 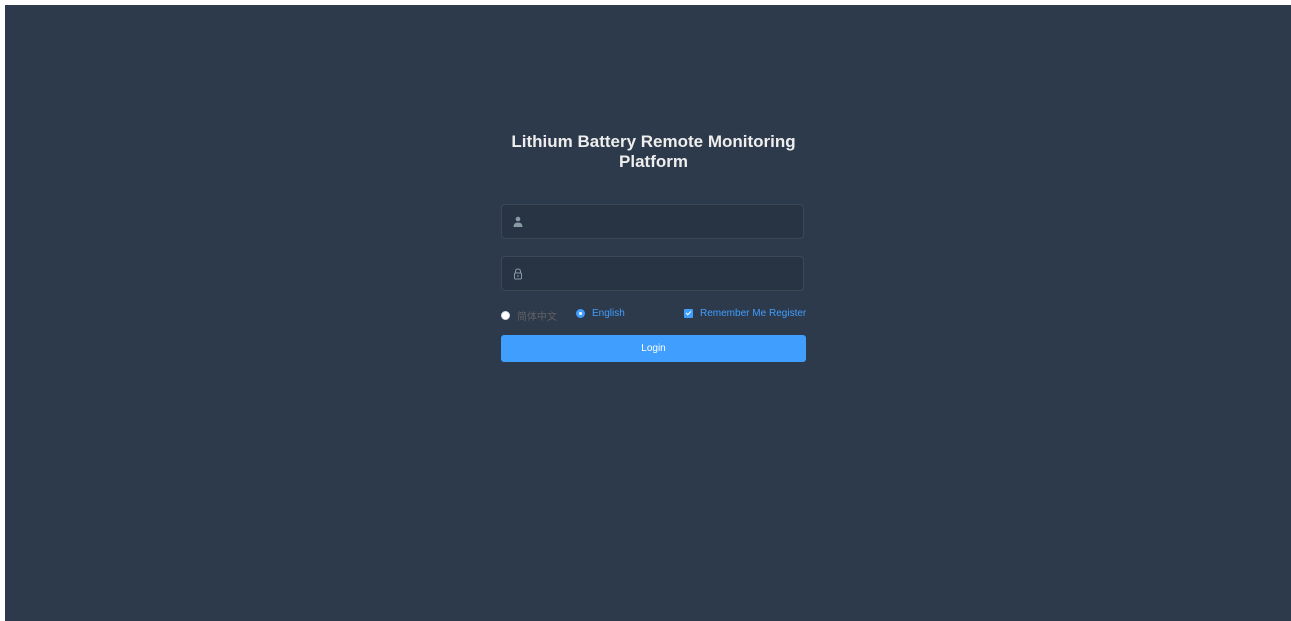 What do you see at coordinates (653, 348) in the screenshot?
I see `login-button: Login` at bounding box center [653, 348].